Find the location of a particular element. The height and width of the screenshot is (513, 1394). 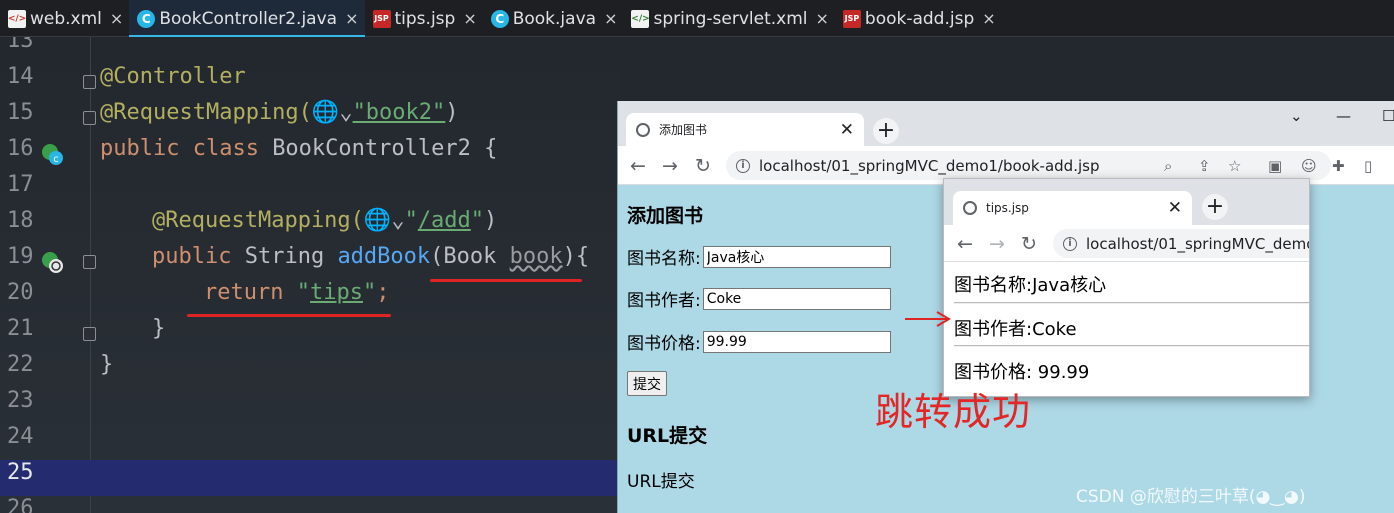

browser-tab-add-book: 添加图书 ✕ is located at coordinates (745, 129).